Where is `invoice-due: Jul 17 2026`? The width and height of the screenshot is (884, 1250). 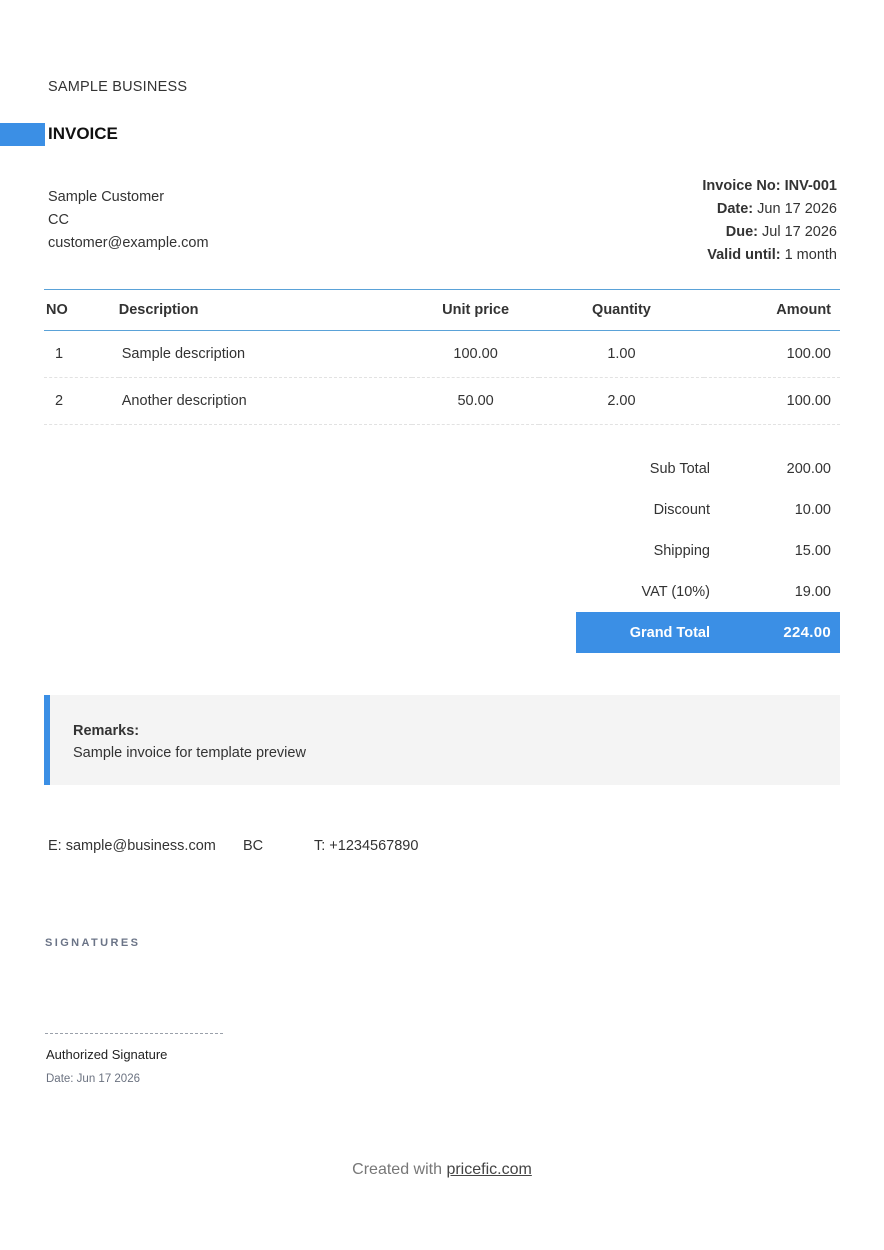
invoice-due: Jul 17 2026 is located at coordinates (799, 232).